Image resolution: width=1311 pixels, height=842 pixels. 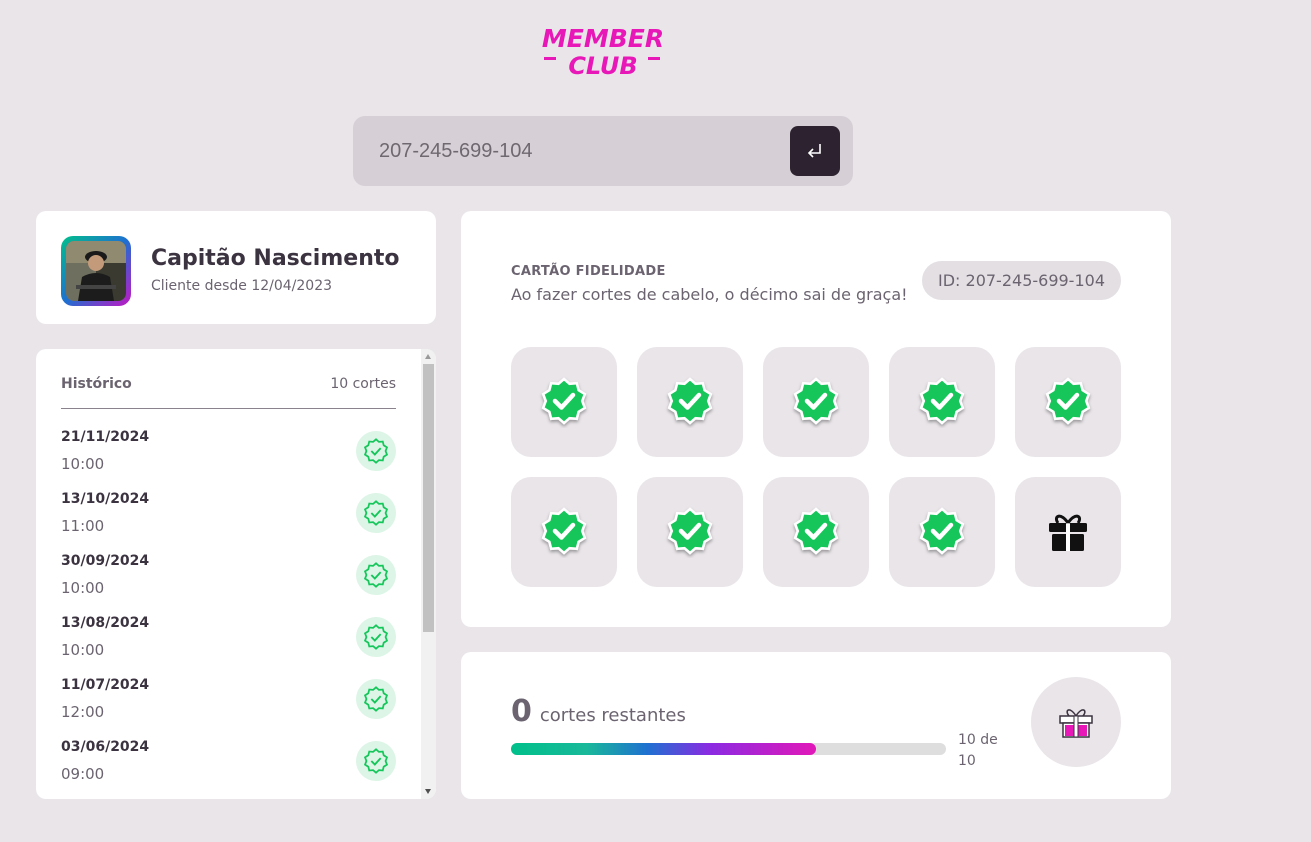 What do you see at coordinates (1021, 280) in the screenshot?
I see `loyalty-id-badge: ID: 207-245-699-104` at bounding box center [1021, 280].